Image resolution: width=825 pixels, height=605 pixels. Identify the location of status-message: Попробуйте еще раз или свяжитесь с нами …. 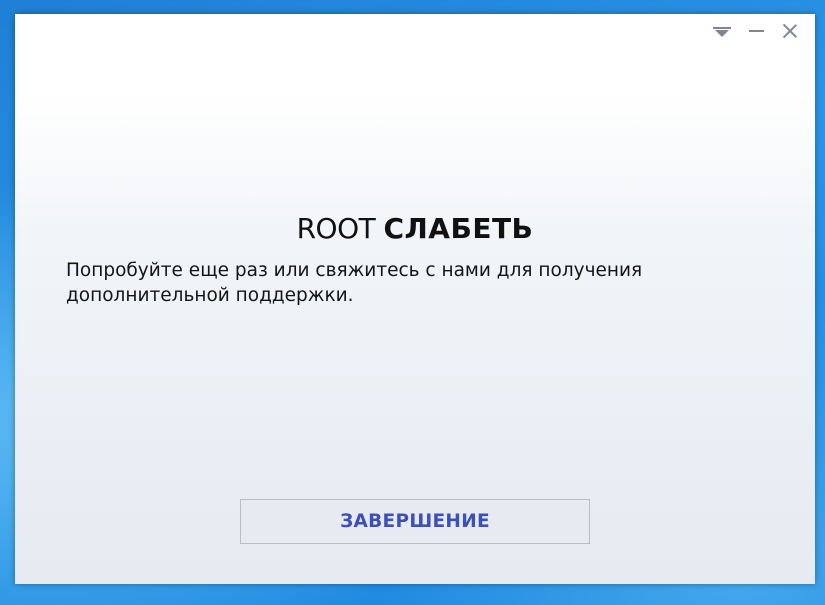
(354, 283).